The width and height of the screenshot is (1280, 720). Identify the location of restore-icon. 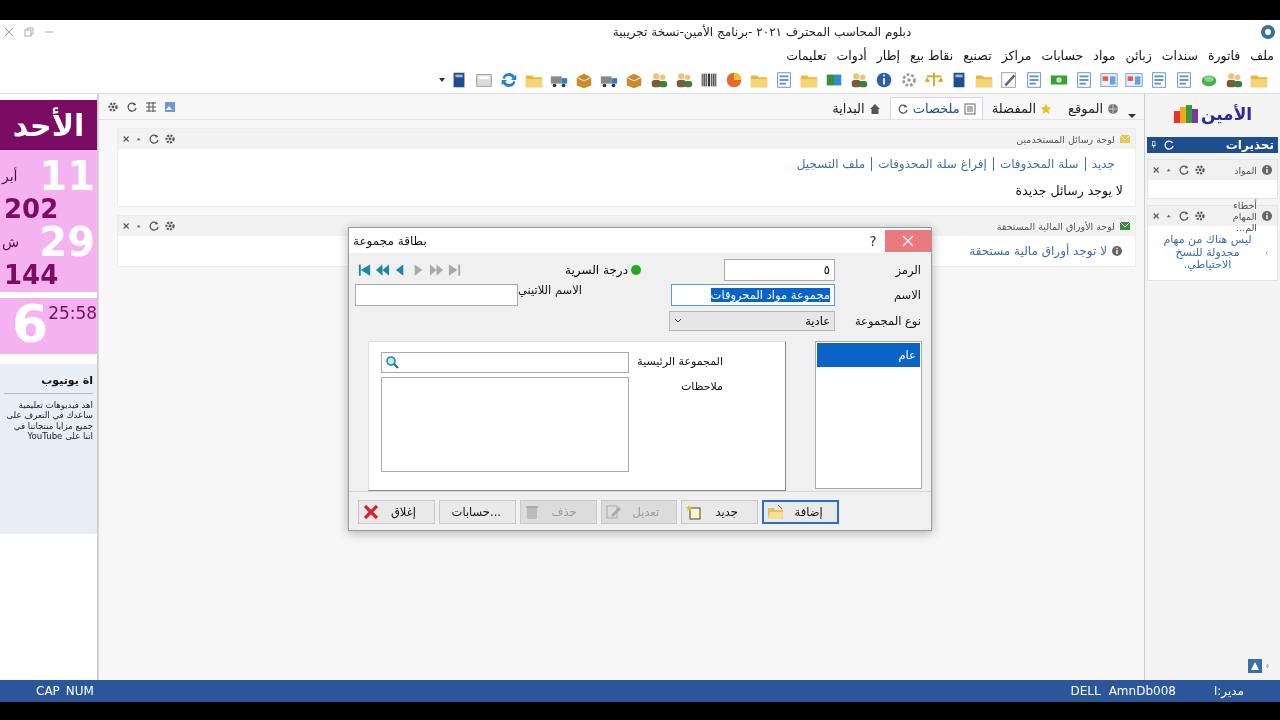
(29, 32).